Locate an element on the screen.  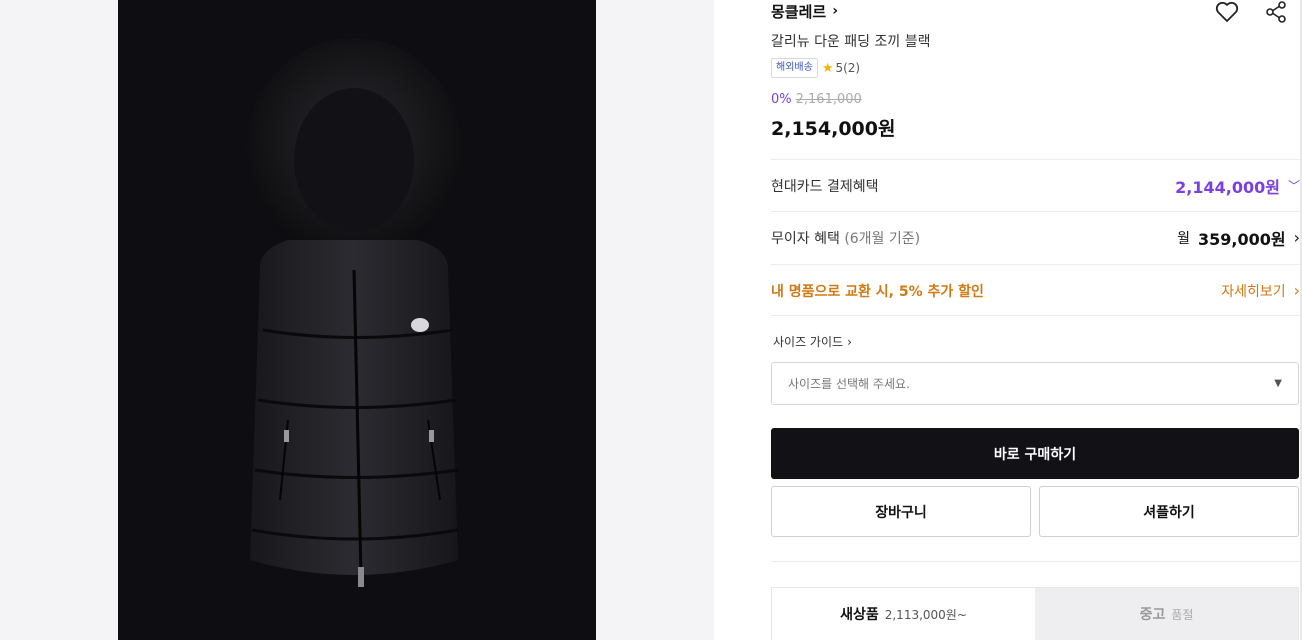
size-guide-link: 사이즈 가이드 › is located at coordinates (812, 341).